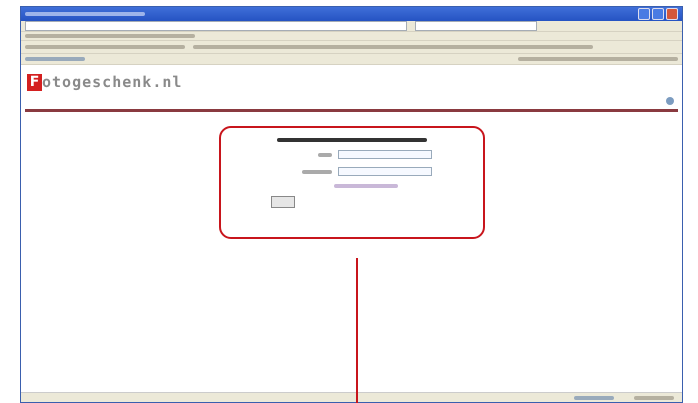 This screenshot has height=403, width=698. Describe the element at coordinates (34, 82) in the screenshot. I see `logo-initial: F` at that location.